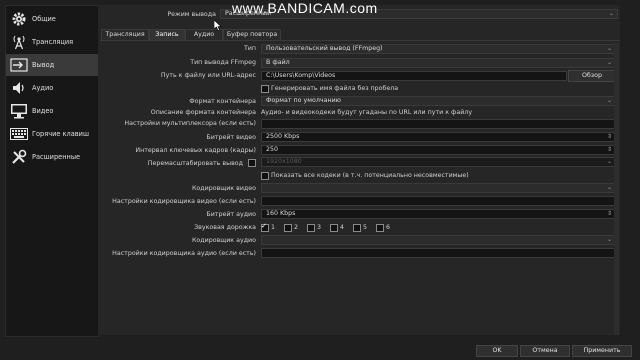 The height and width of the screenshot is (360, 640). What do you see at coordinates (265, 227) in the screenshot?
I see `audio-track-1-checkbox` at bounding box center [265, 227].